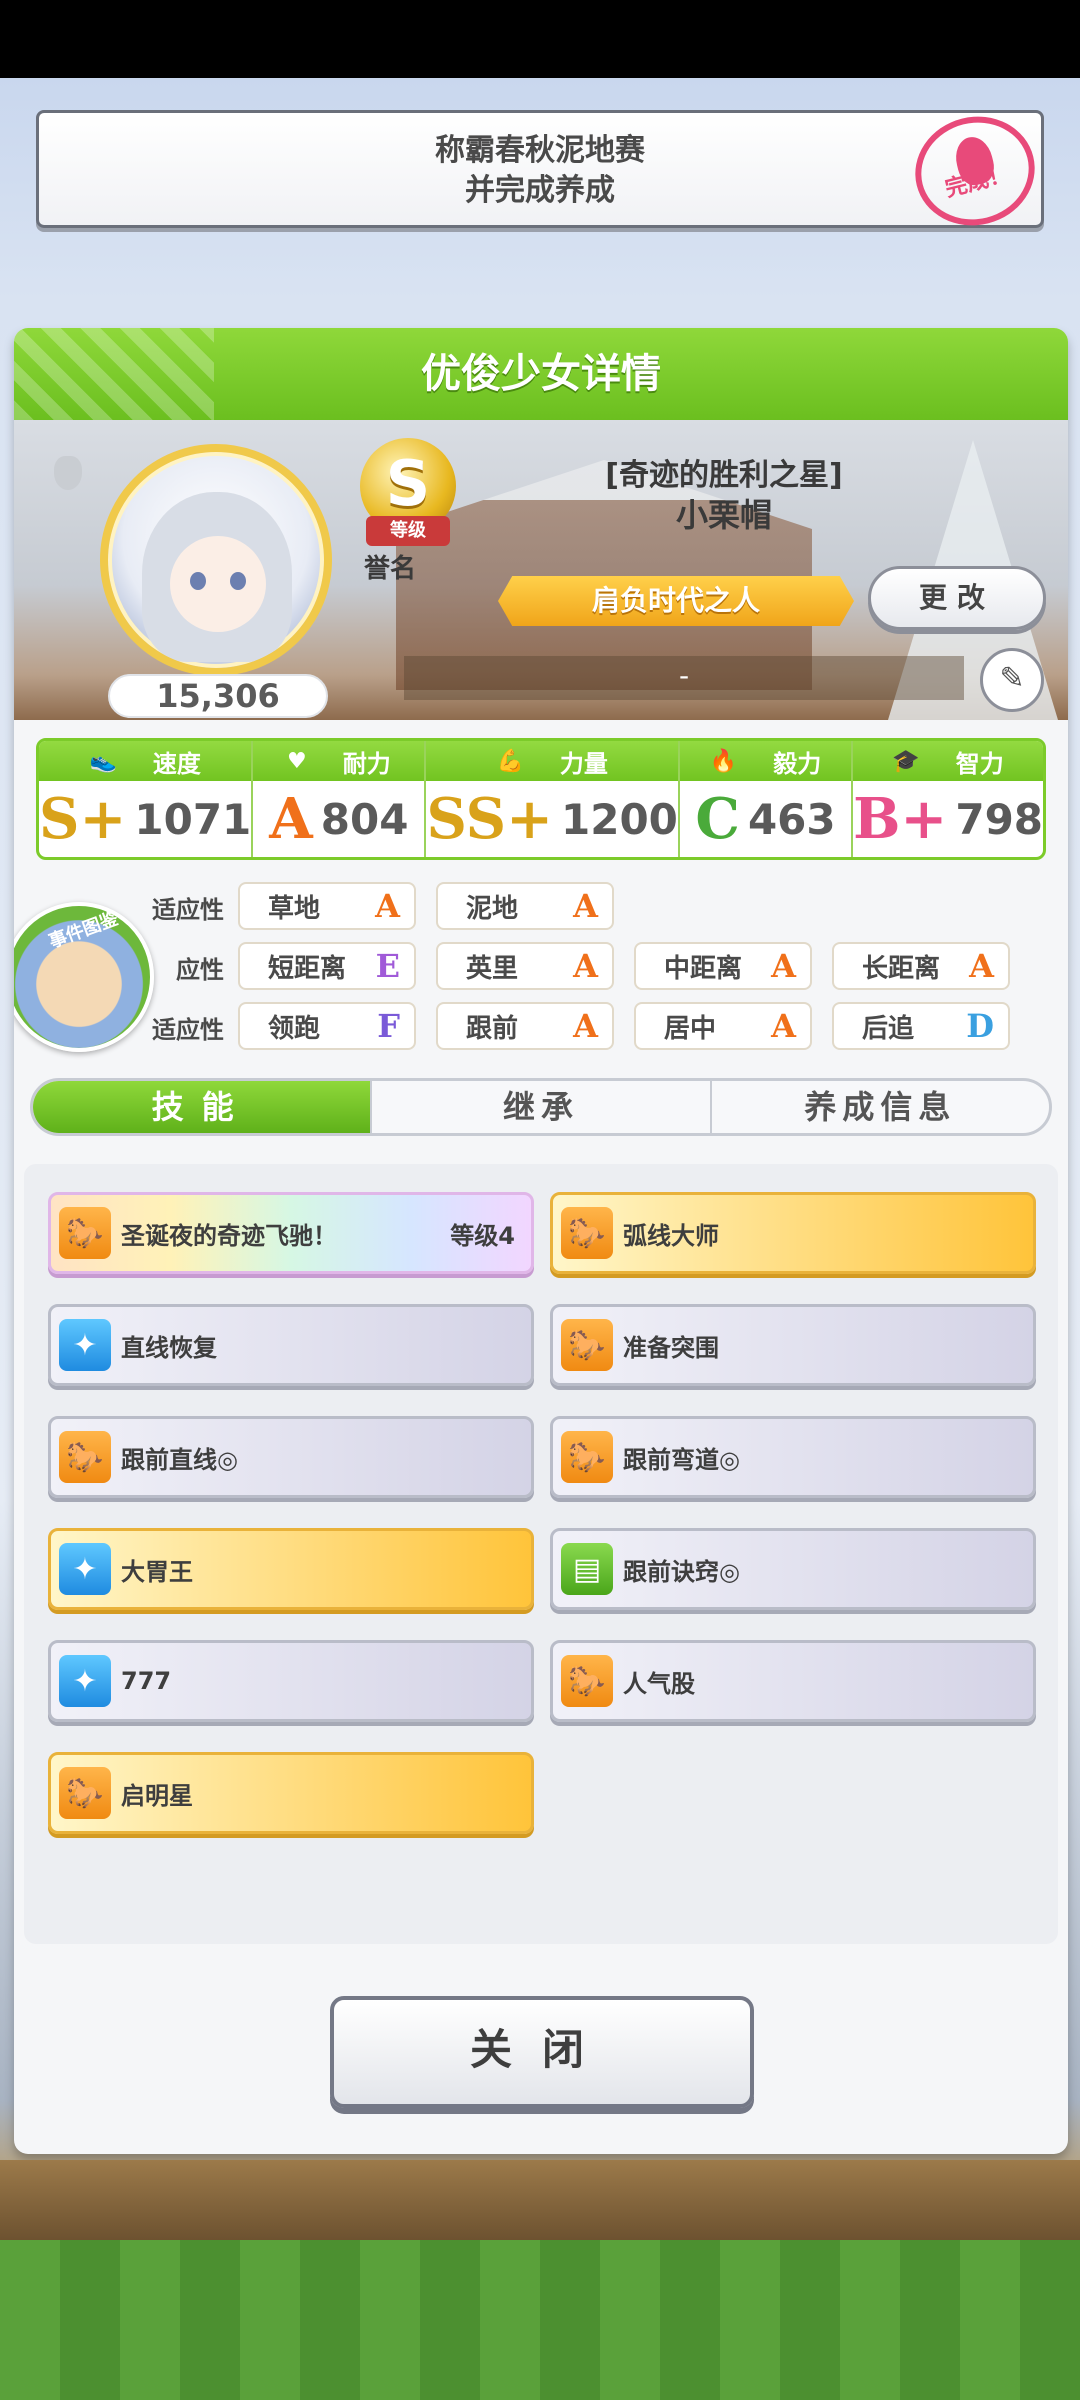  I want to click on objective-banner: 称霸春秋泥地赛 并完成养成 完成！, so click(541, 171).